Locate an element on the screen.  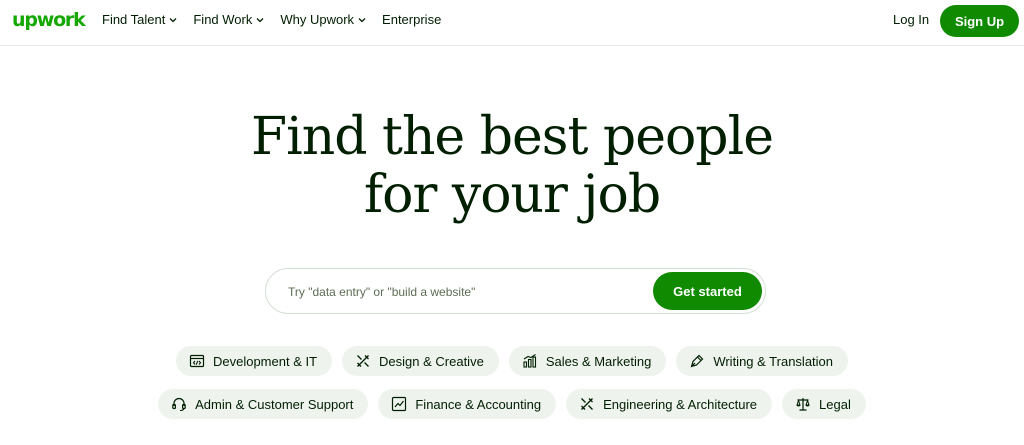
hero-heading-line-2: for your job is located at coordinates (512, 195).